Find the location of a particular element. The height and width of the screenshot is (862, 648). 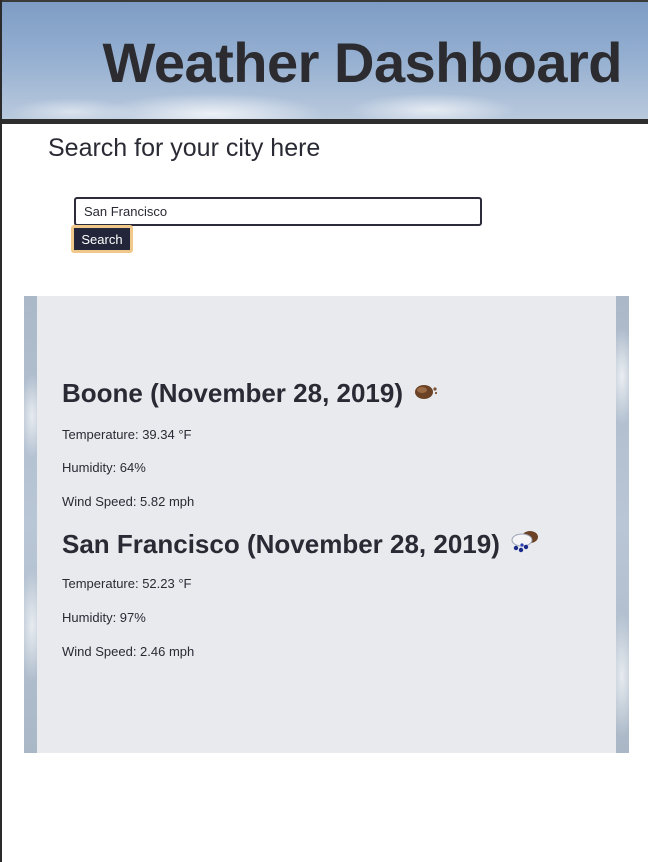

city-result-boone: Boone (November 28, 2019) is located at coordinates (250, 393).